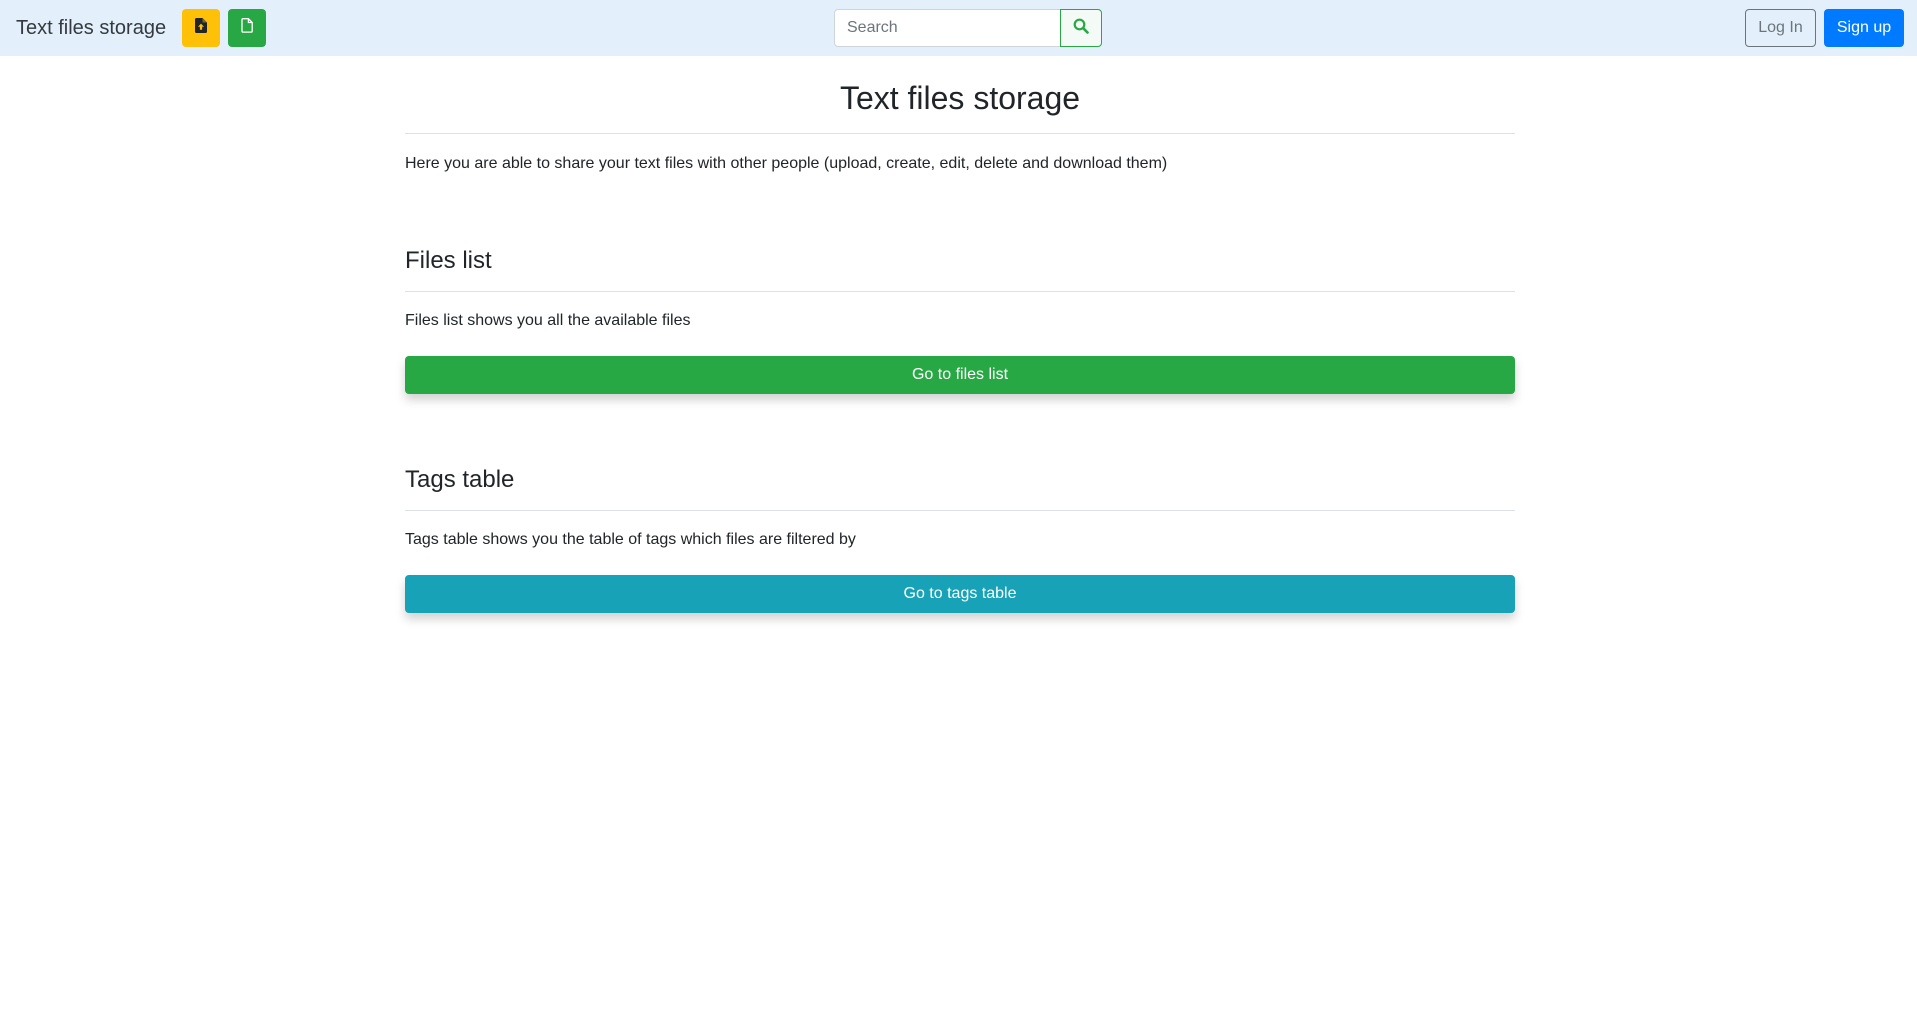 The image size is (1917, 1013). What do you see at coordinates (960, 375) in the screenshot?
I see `go-to-files-list-button: Go to files list` at bounding box center [960, 375].